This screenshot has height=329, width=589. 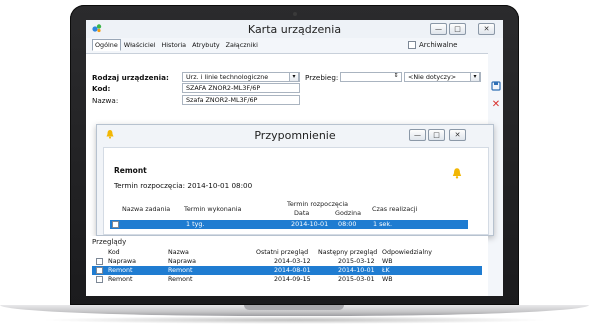 I want to click on col-time: Godzina, so click(x=348, y=213).